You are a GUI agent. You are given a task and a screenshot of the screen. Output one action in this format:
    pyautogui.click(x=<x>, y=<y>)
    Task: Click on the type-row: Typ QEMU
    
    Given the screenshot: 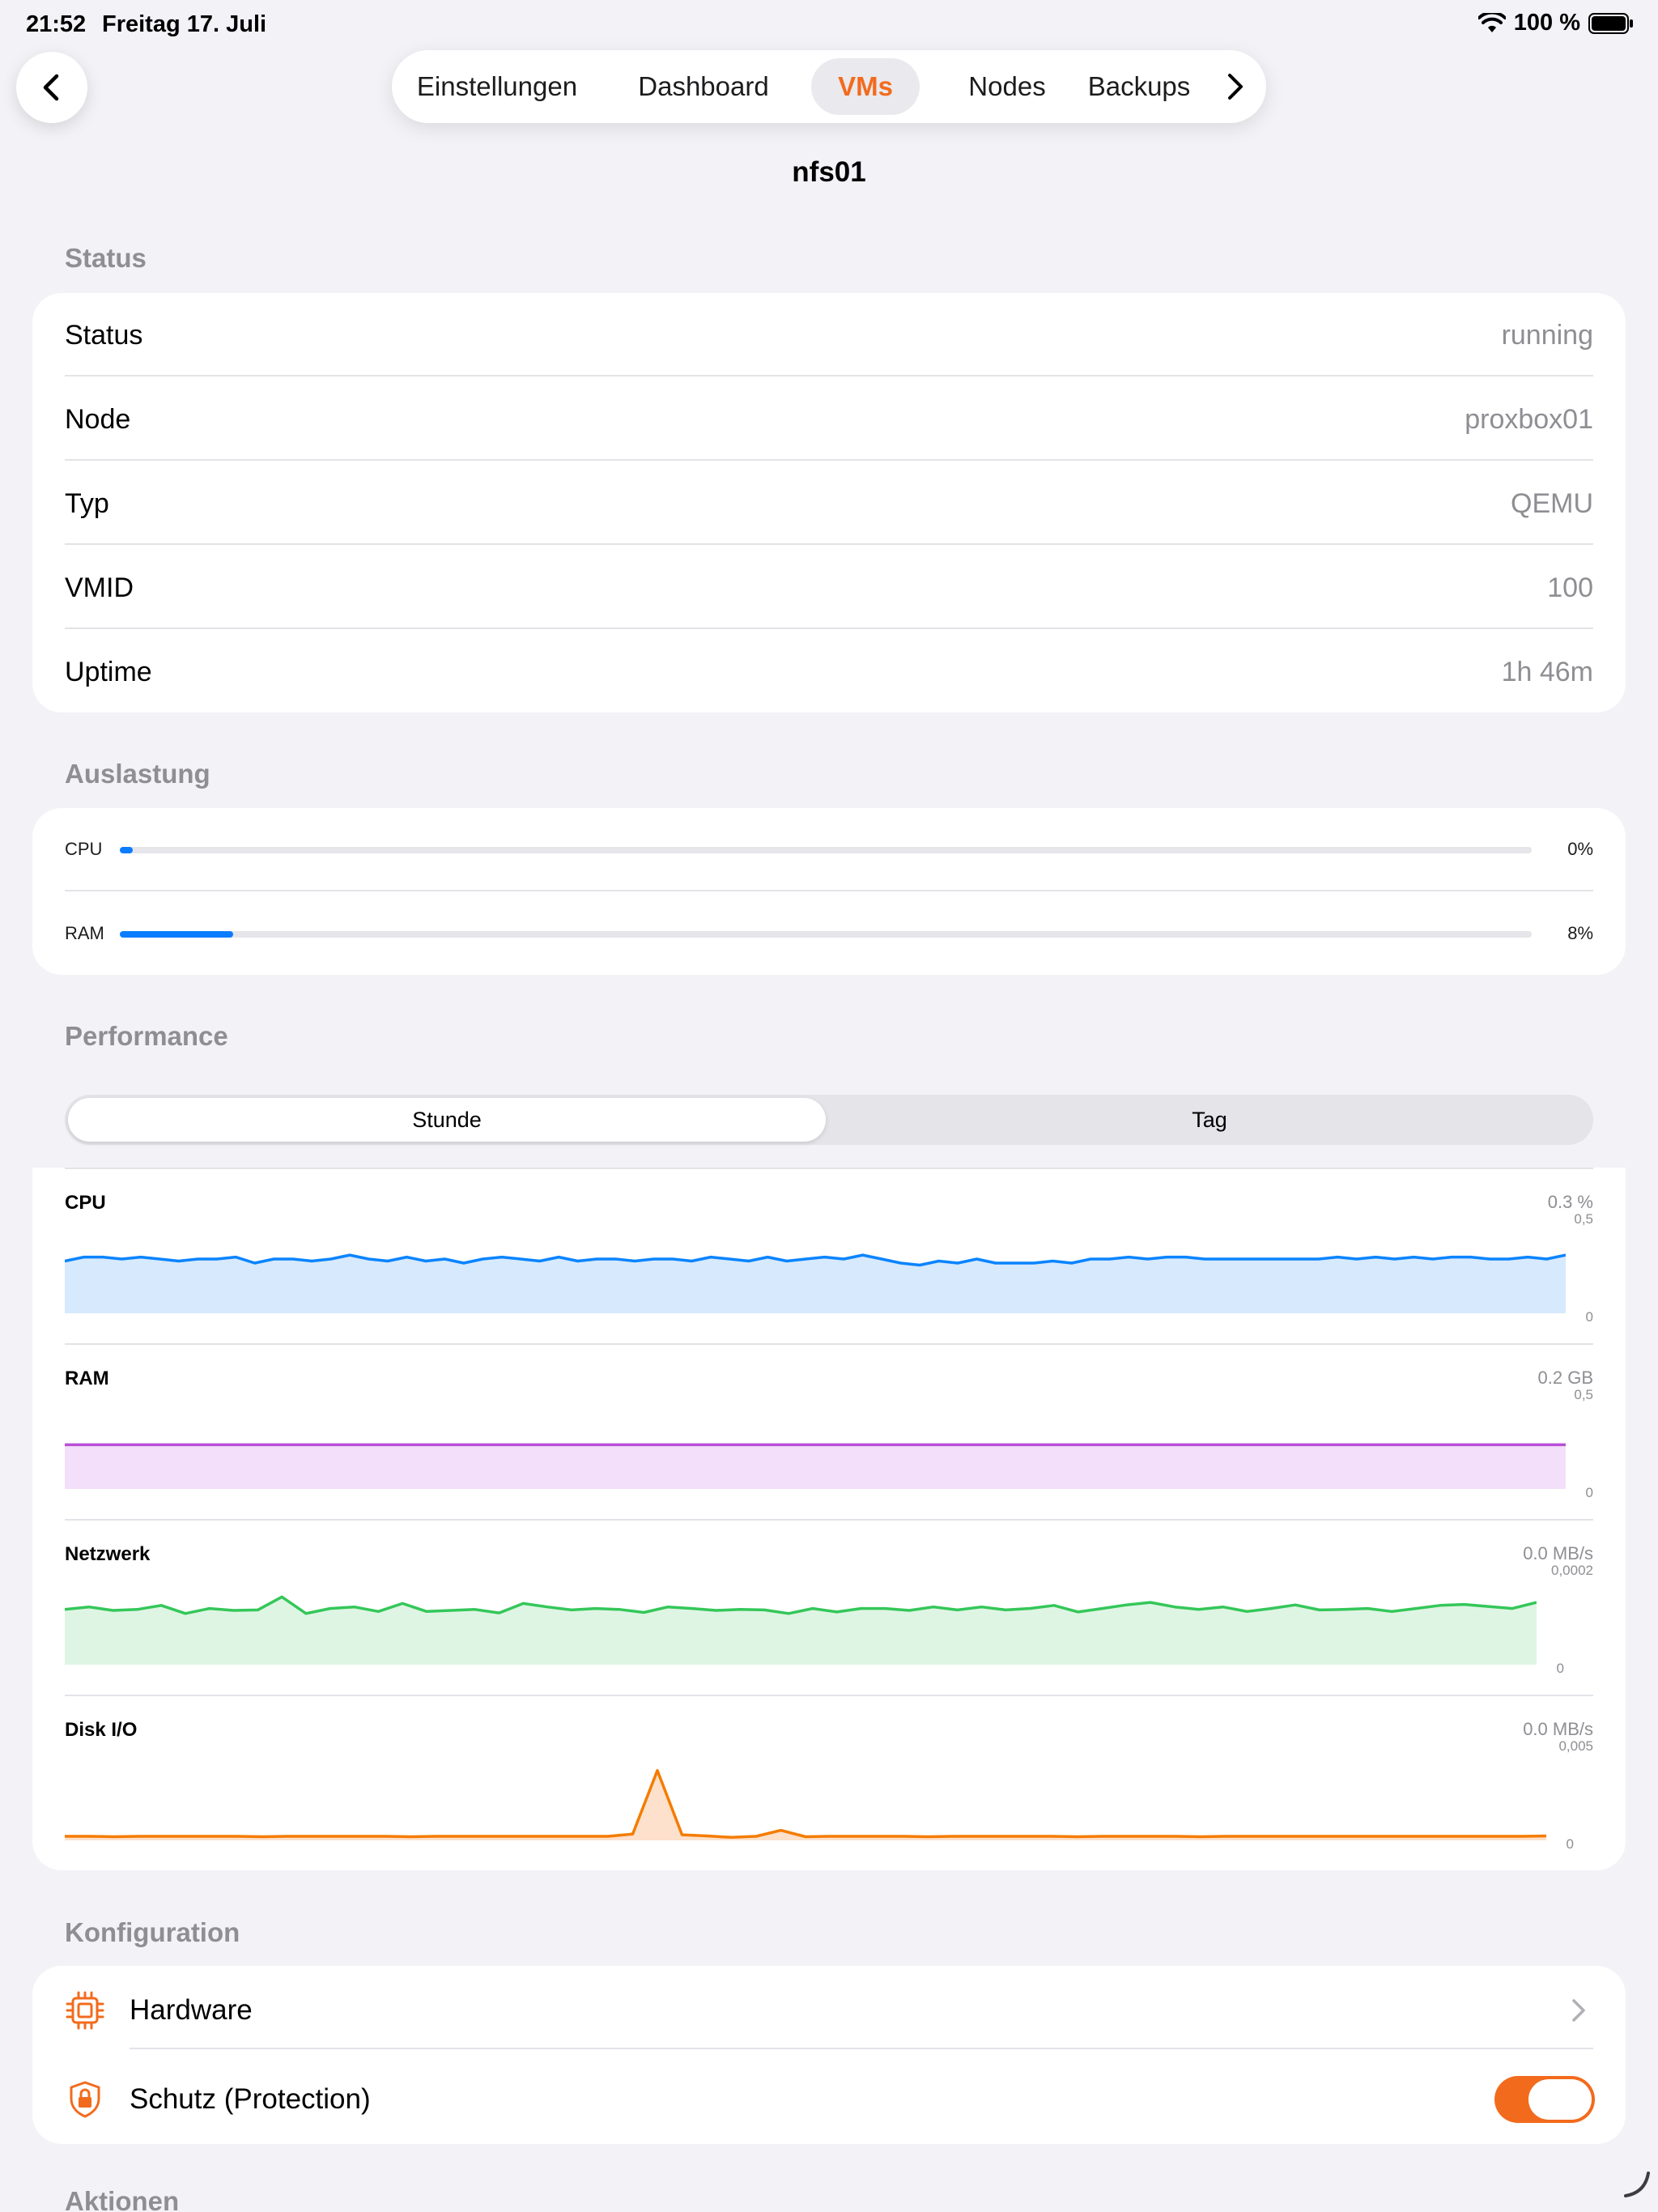 What is the action you would take?
    pyautogui.click(x=829, y=504)
    